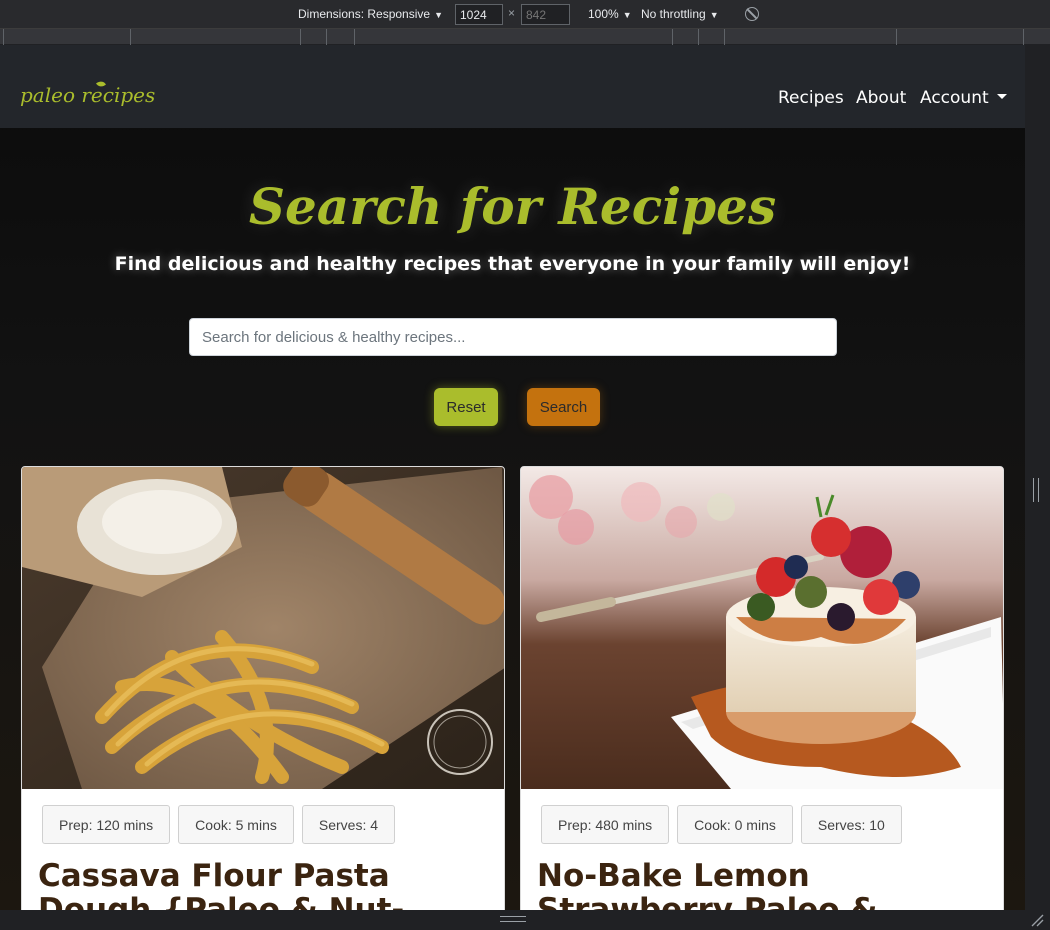 Image resolution: width=1050 pixels, height=930 pixels. I want to click on hero-title: Search for Recipes, so click(512, 206).